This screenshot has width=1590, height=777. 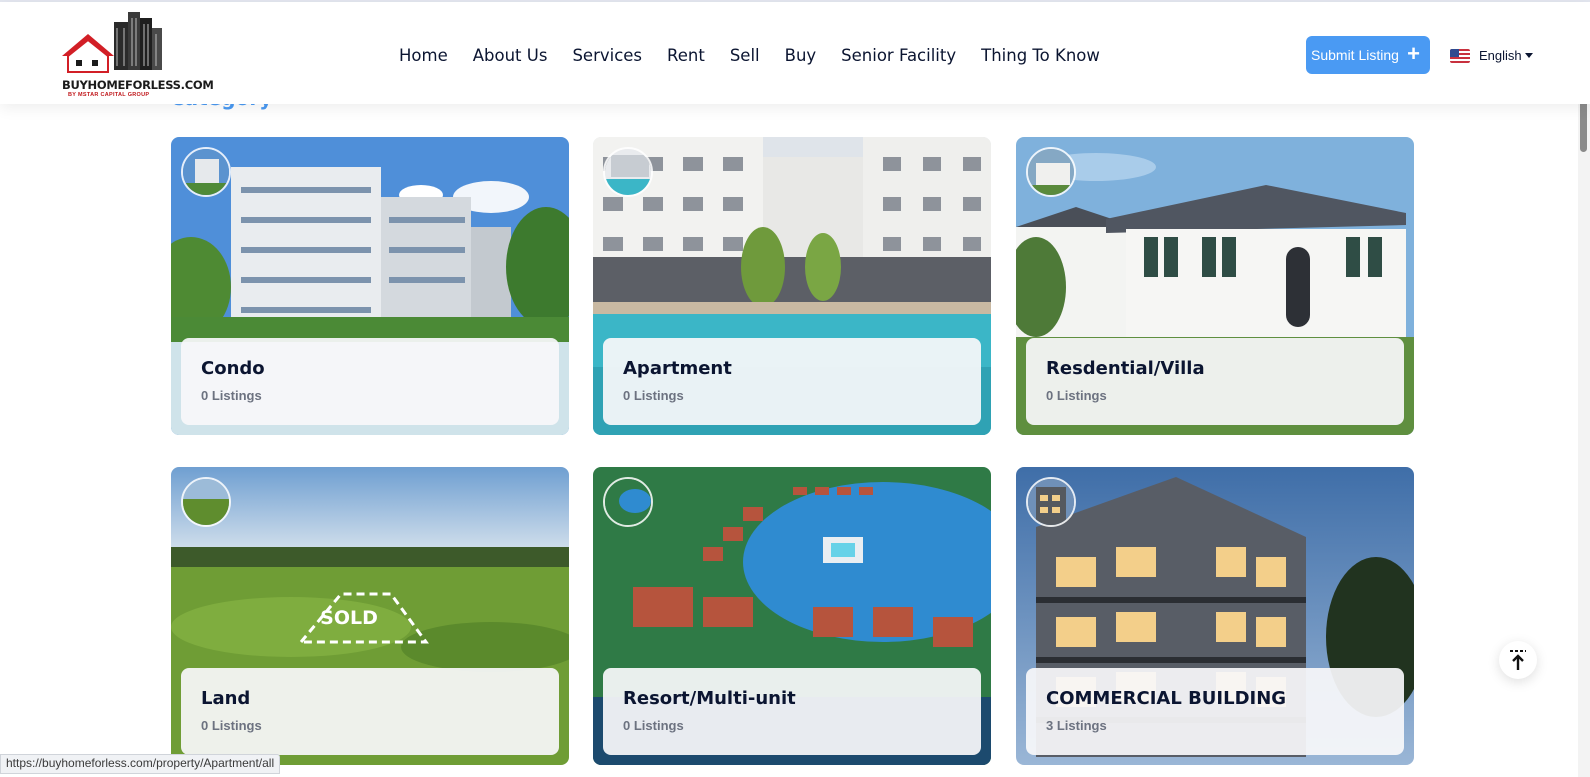 I want to click on nav-rent: Rent, so click(x=686, y=55).